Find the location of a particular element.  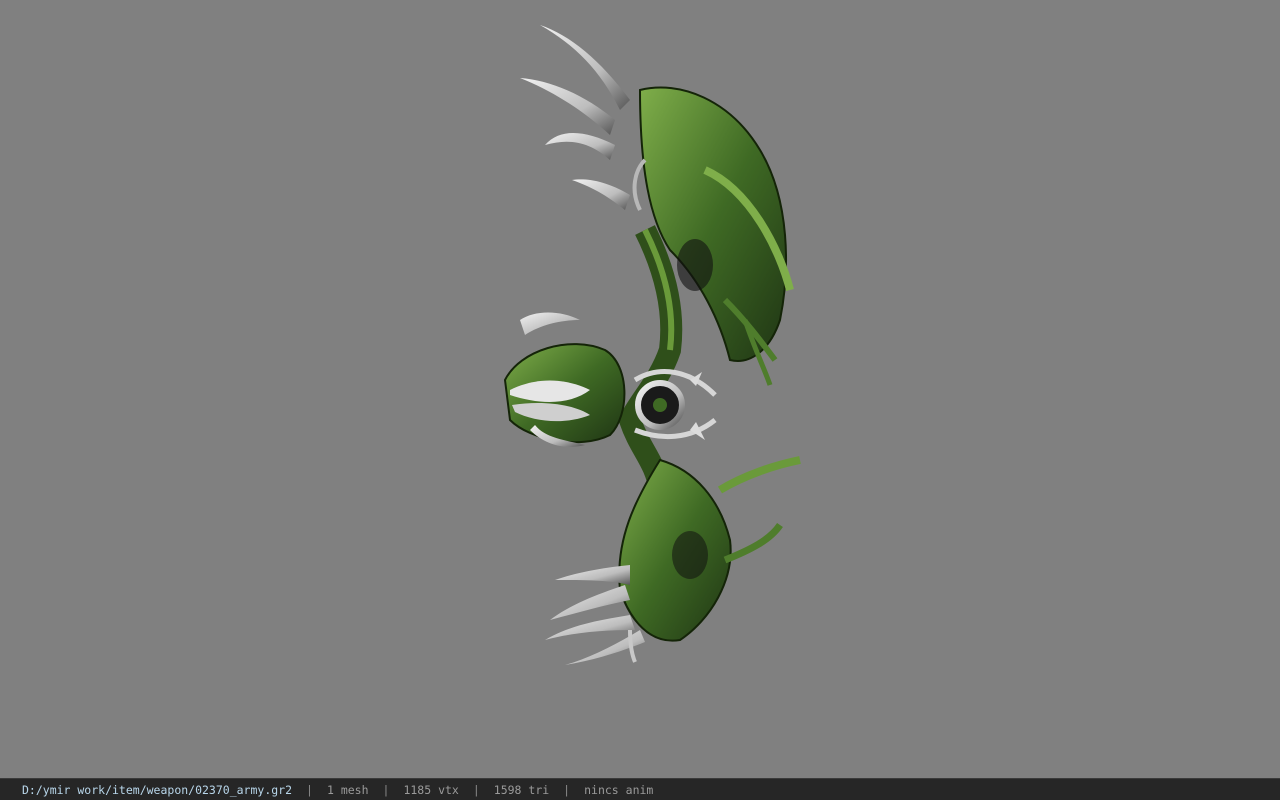

lower-limb is located at coordinates (673, 560).